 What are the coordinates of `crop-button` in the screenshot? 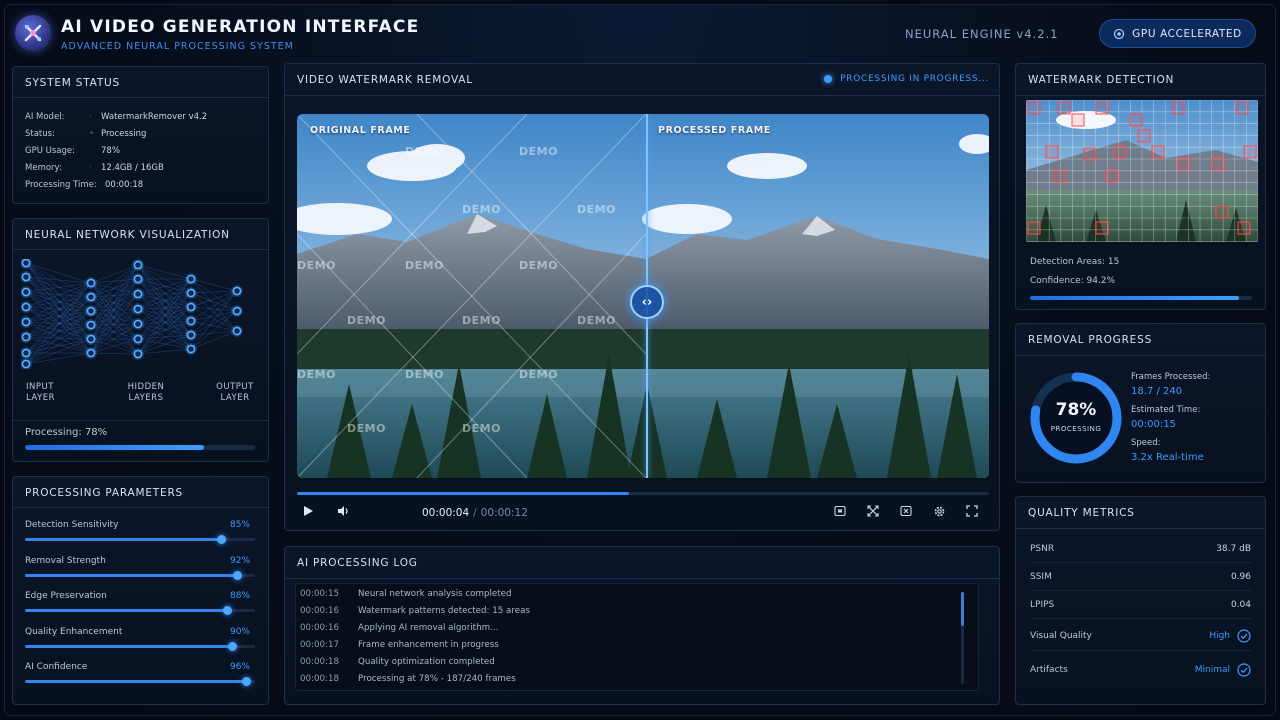 It's located at (873, 511).